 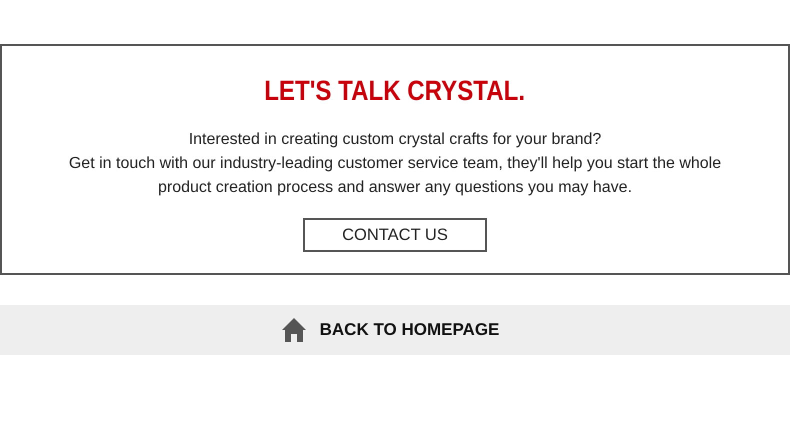 I want to click on home-icon, so click(x=293, y=330).